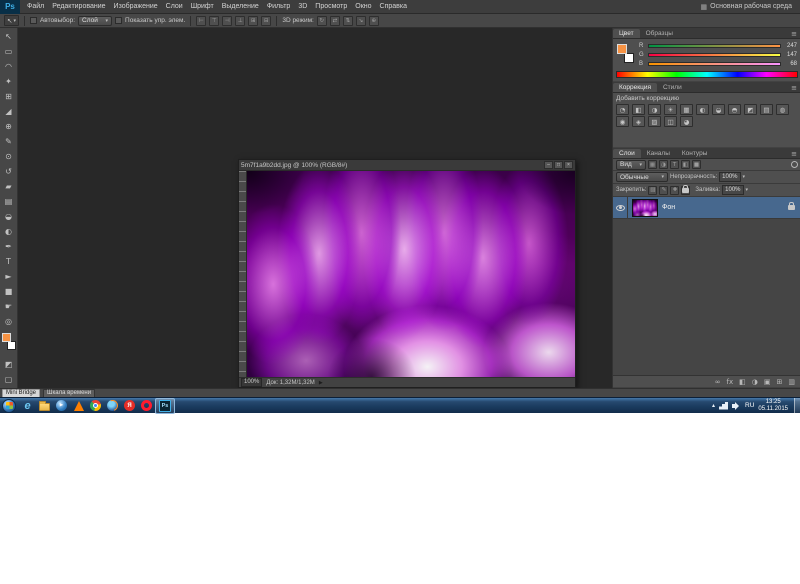  I want to click on volume-icon, so click(736, 405).